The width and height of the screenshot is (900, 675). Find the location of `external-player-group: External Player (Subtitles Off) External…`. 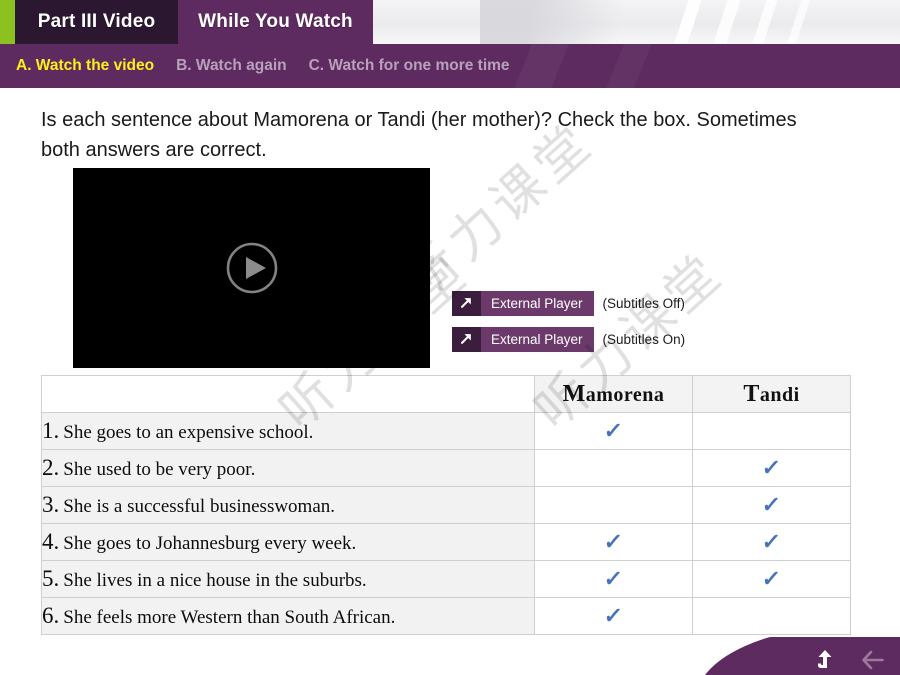

external-player-group: External Player (Subtitles Off) External… is located at coordinates (568, 327).